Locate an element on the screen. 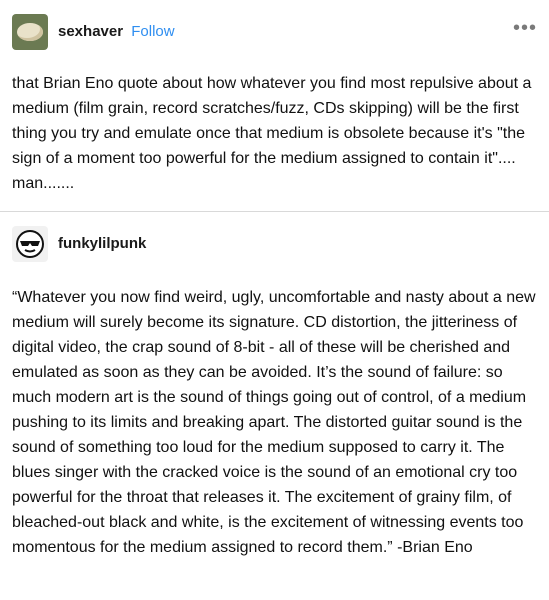  username-link: funkylilpunk is located at coordinates (102, 243).